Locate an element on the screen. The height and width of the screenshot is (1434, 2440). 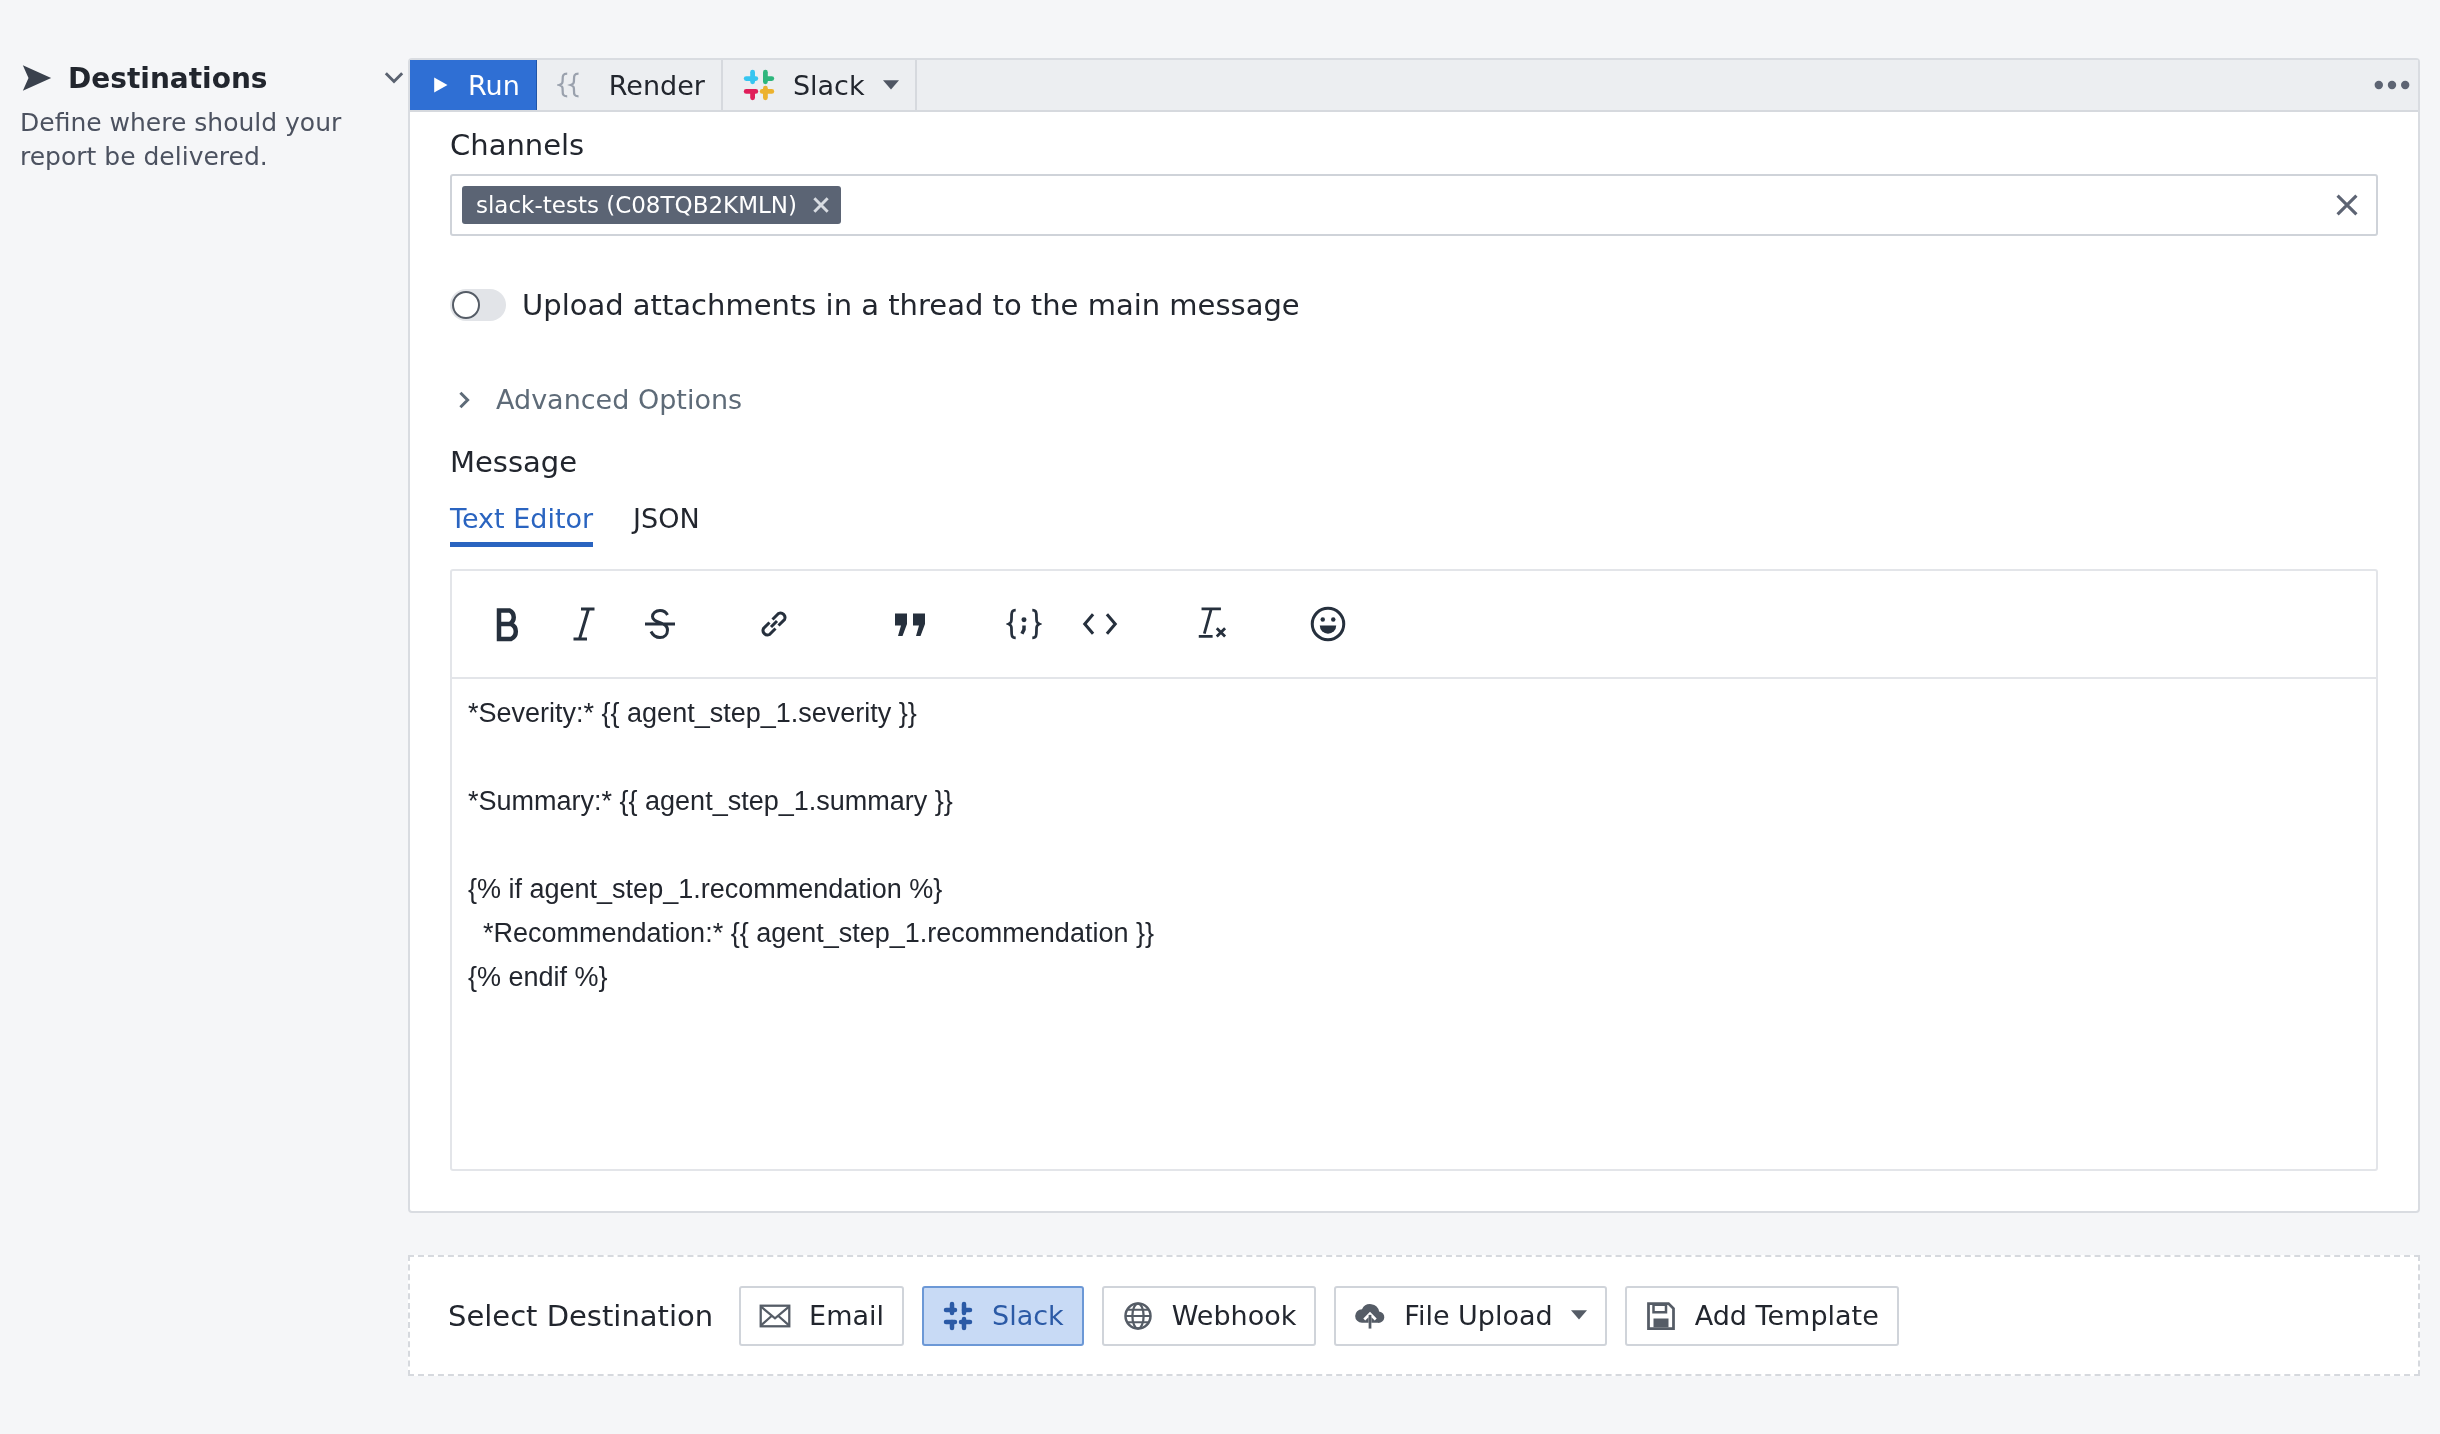
select-destination-label: Select Destination is located at coordinates (581, 1315).